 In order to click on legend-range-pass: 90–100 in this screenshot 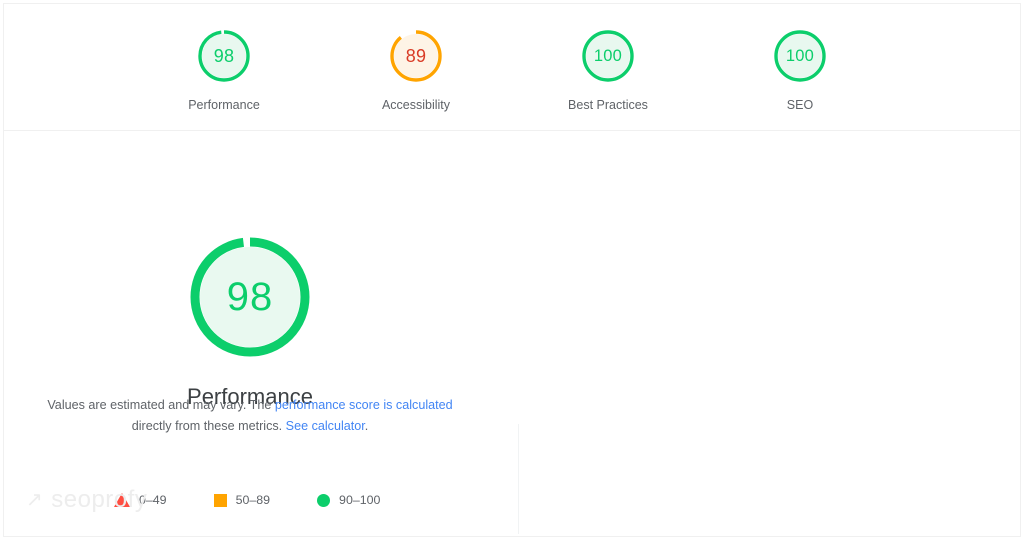, I will do `click(360, 500)`.